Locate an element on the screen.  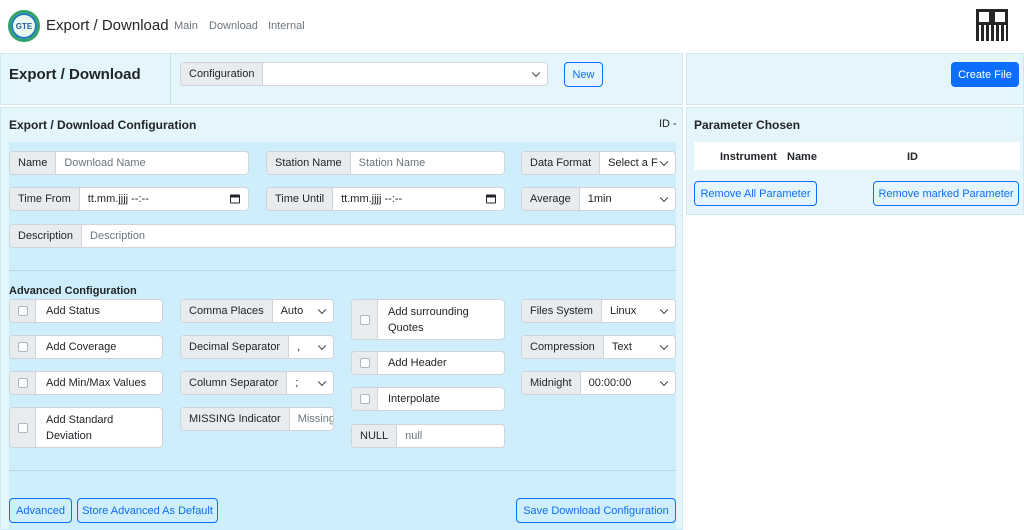
compression-group: Compression Text is located at coordinates (598, 347).